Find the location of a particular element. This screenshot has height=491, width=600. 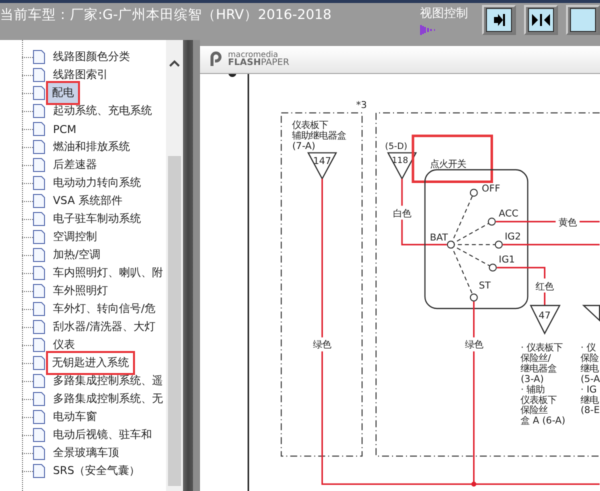

tree-item: 电子驻车制动系统 is located at coordinates (97, 219).